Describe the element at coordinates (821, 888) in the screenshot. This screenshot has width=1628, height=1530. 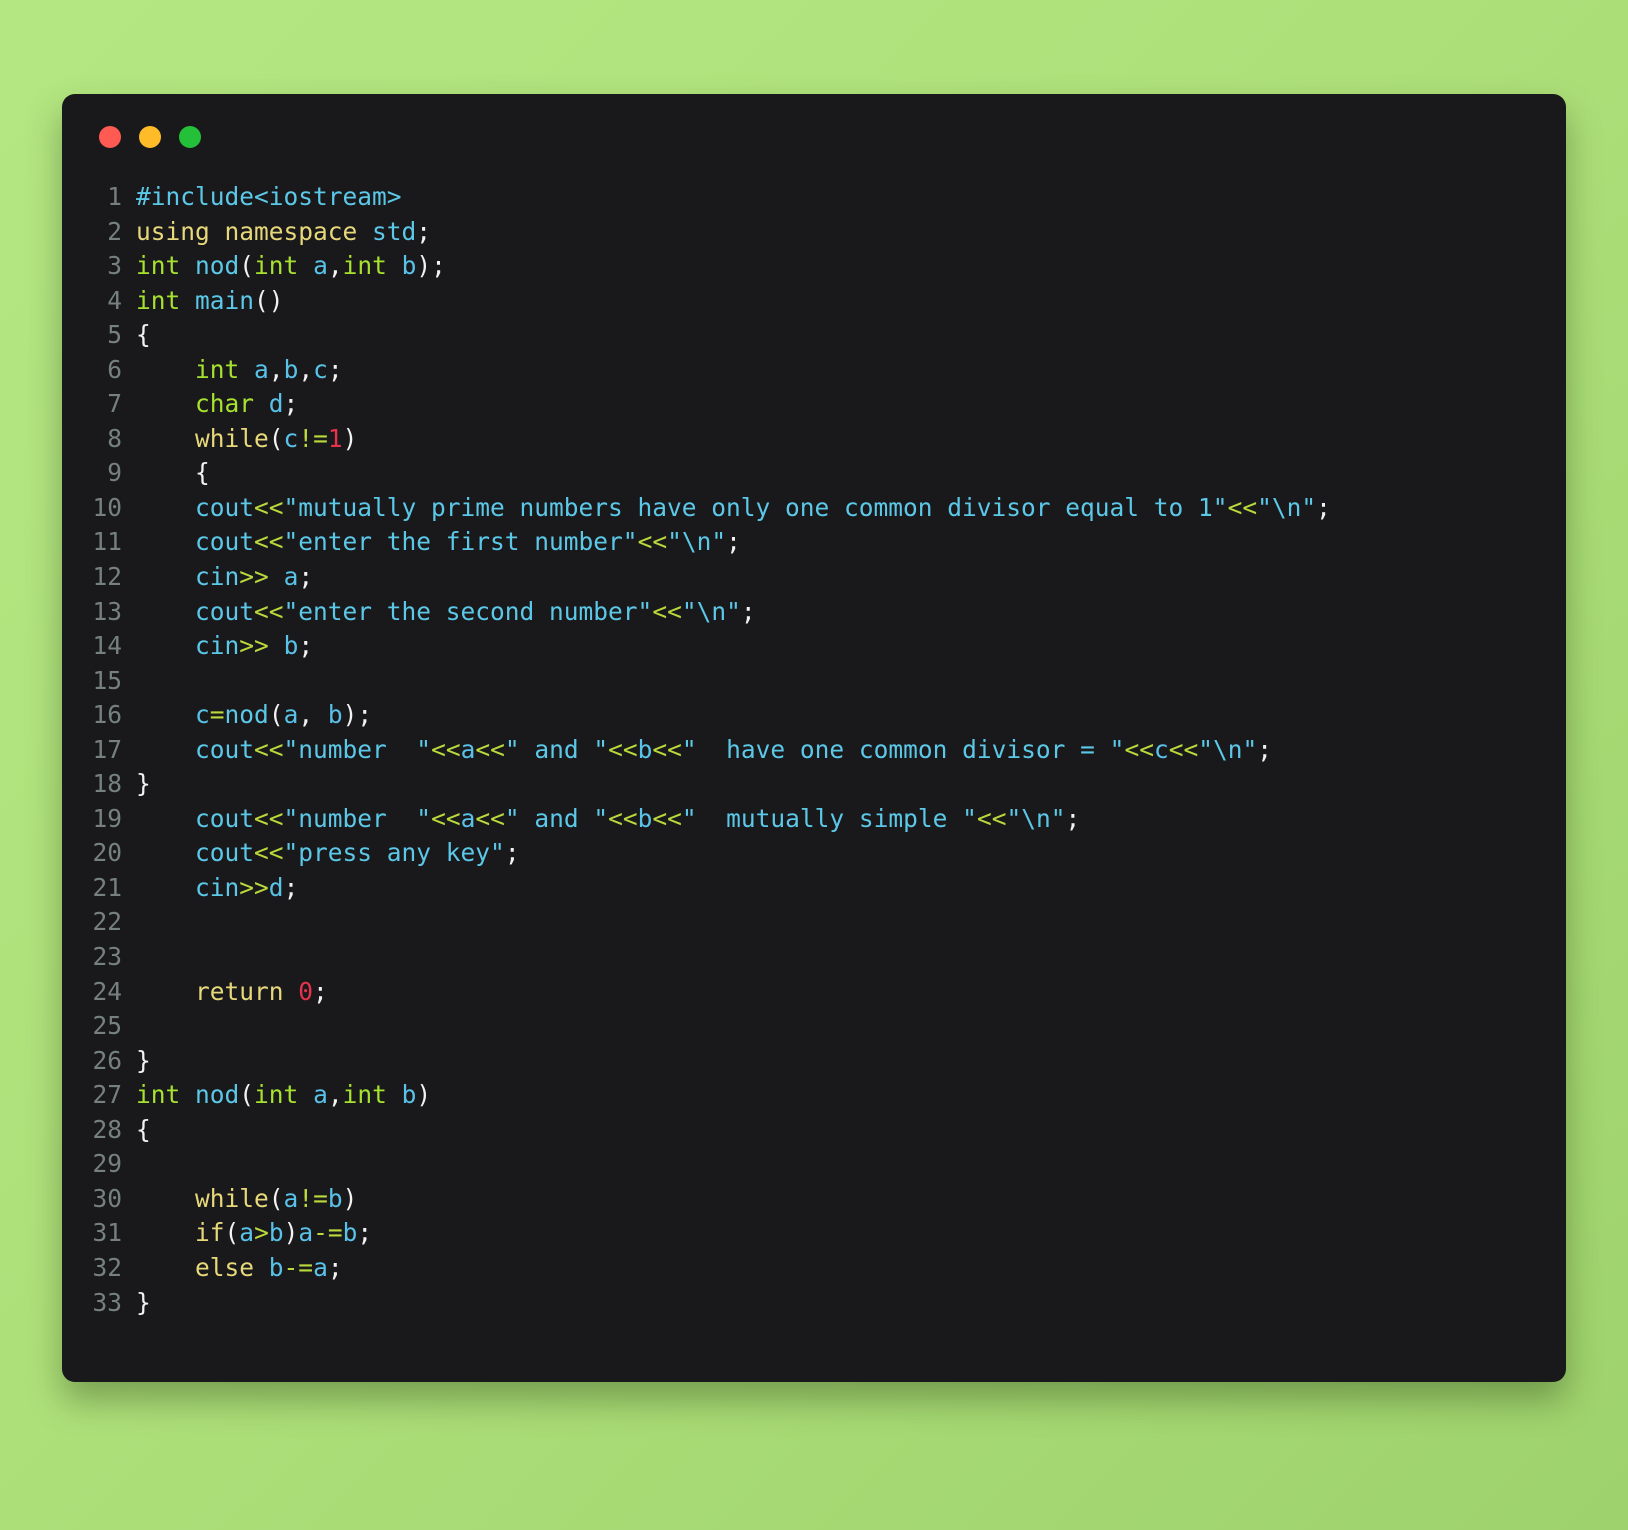
I see `code-line: 21 cin>>d;` at that location.